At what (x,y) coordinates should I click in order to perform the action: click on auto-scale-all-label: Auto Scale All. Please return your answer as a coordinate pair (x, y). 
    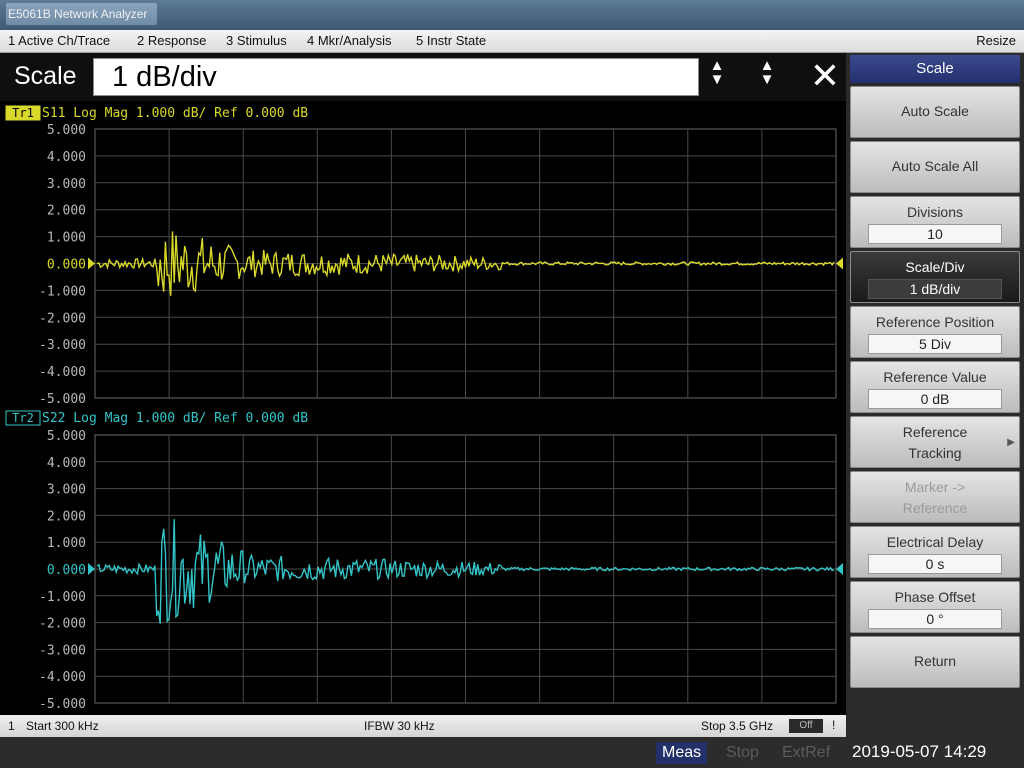
    Looking at the image, I should click on (935, 166).